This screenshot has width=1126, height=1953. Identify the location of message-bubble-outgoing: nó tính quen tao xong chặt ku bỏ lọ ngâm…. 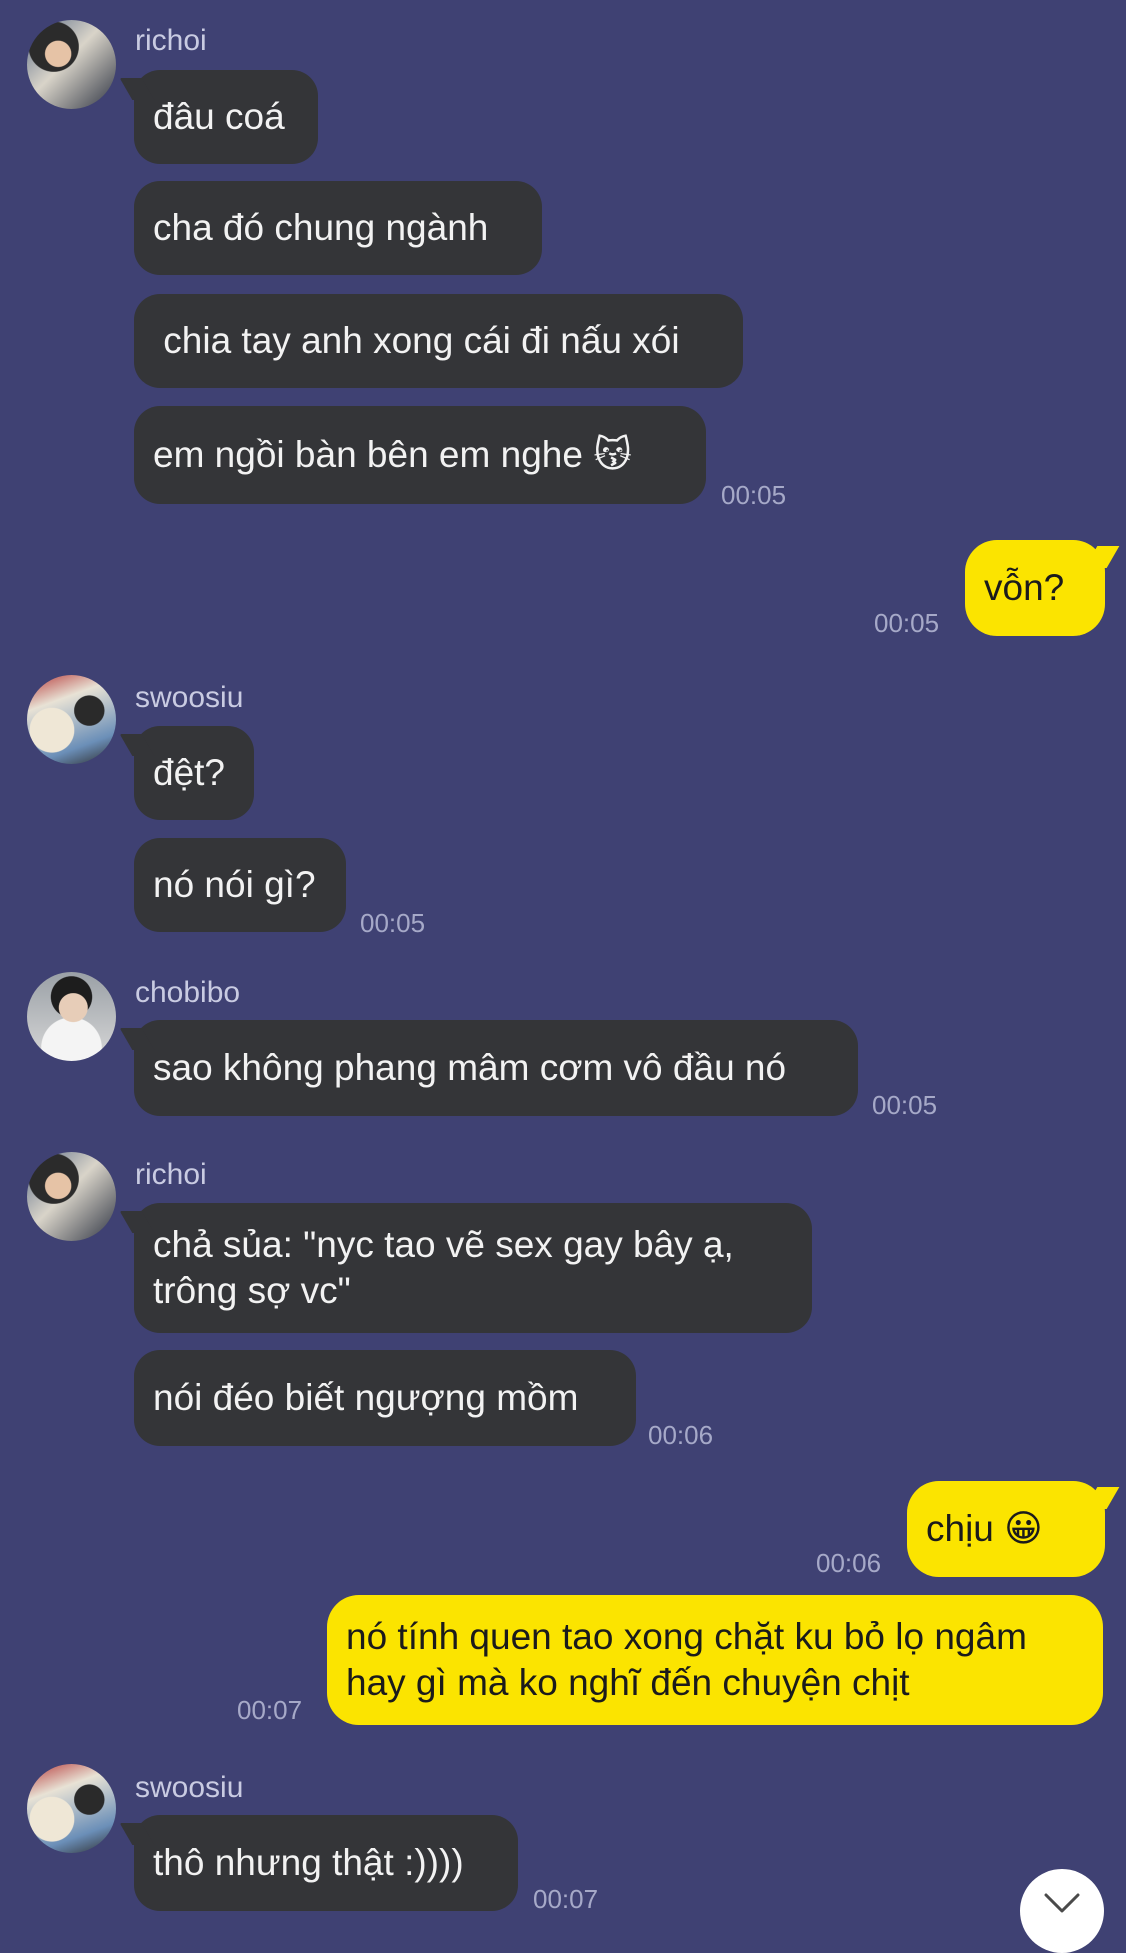
(715, 1660).